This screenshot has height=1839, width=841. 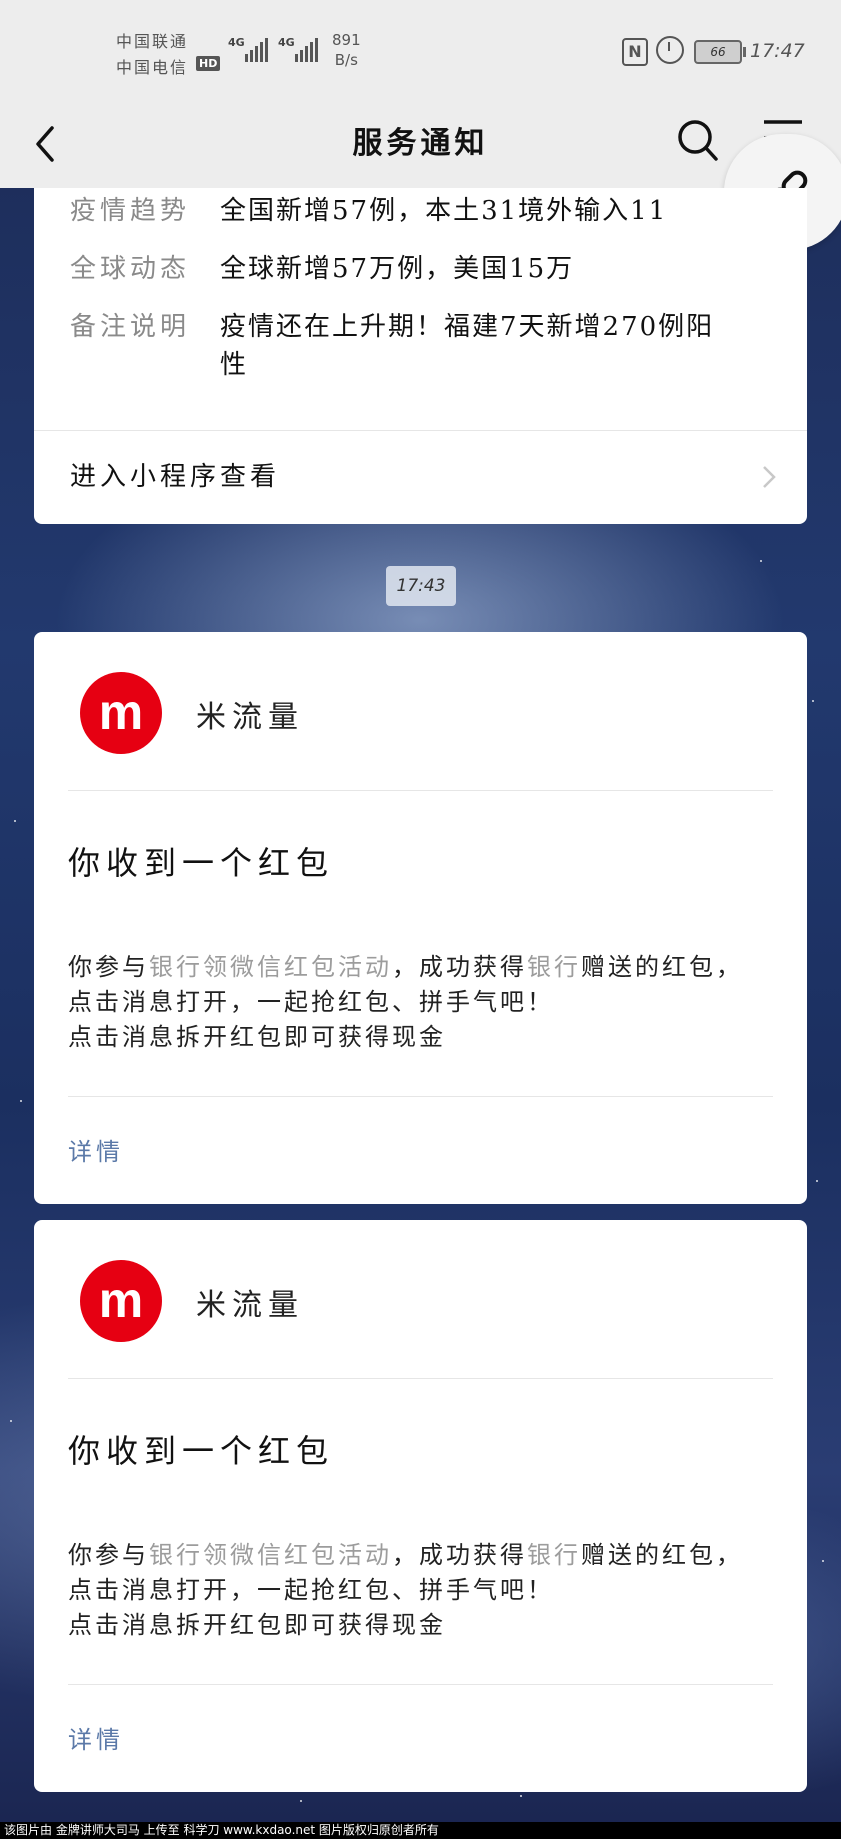 What do you see at coordinates (467, 346) in the screenshot?
I see `row-value: 疫情还在上升期！福建7天新增270例阳性` at bounding box center [467, 346].